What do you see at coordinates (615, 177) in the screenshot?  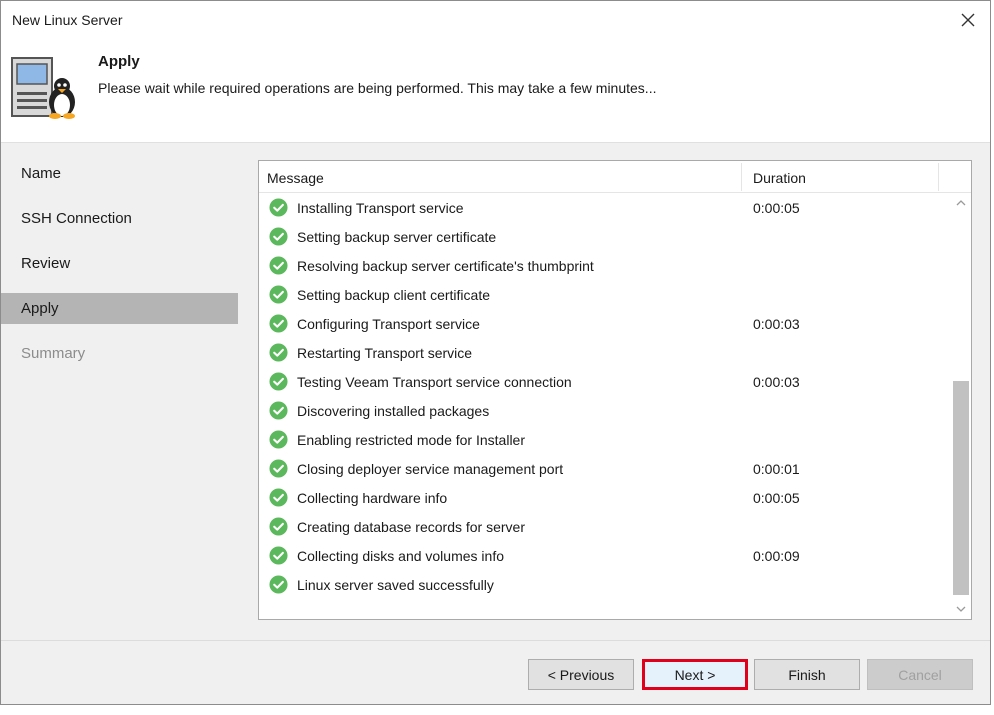 I see `log-header: Message Duration` at bounding box center [615, 177].